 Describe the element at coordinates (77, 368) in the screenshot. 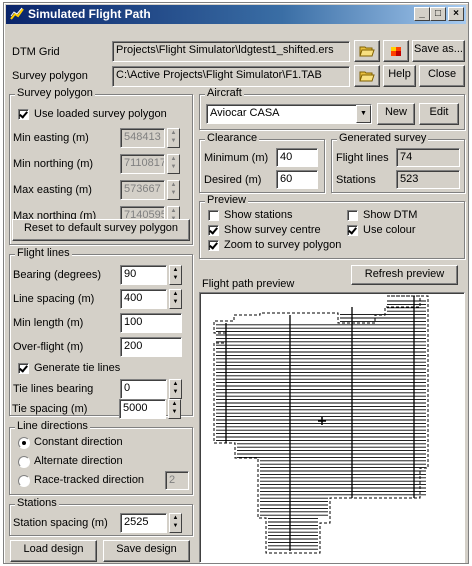

I see `generate-tie-lines-label: Generate tie lines` at that location.